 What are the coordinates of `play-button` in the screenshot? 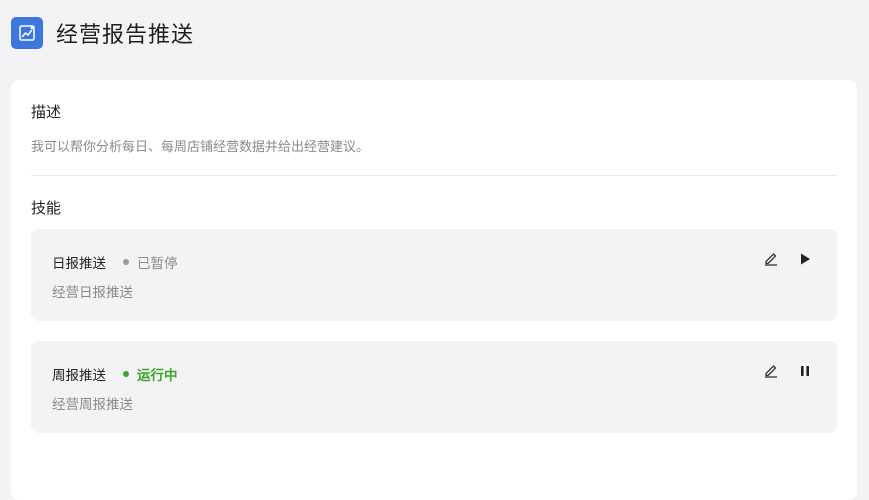 It's located at (805, 260).